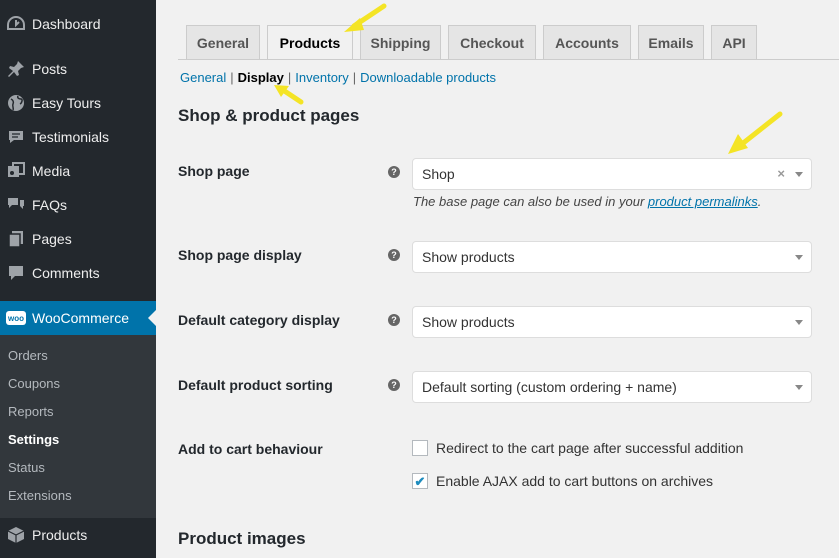 Image resolution: width=839 pixels, height=558 pixels. Describe the element at coordinates (60, 535) in the screenshot. I see `sidebar-item-label: Products` at that location.